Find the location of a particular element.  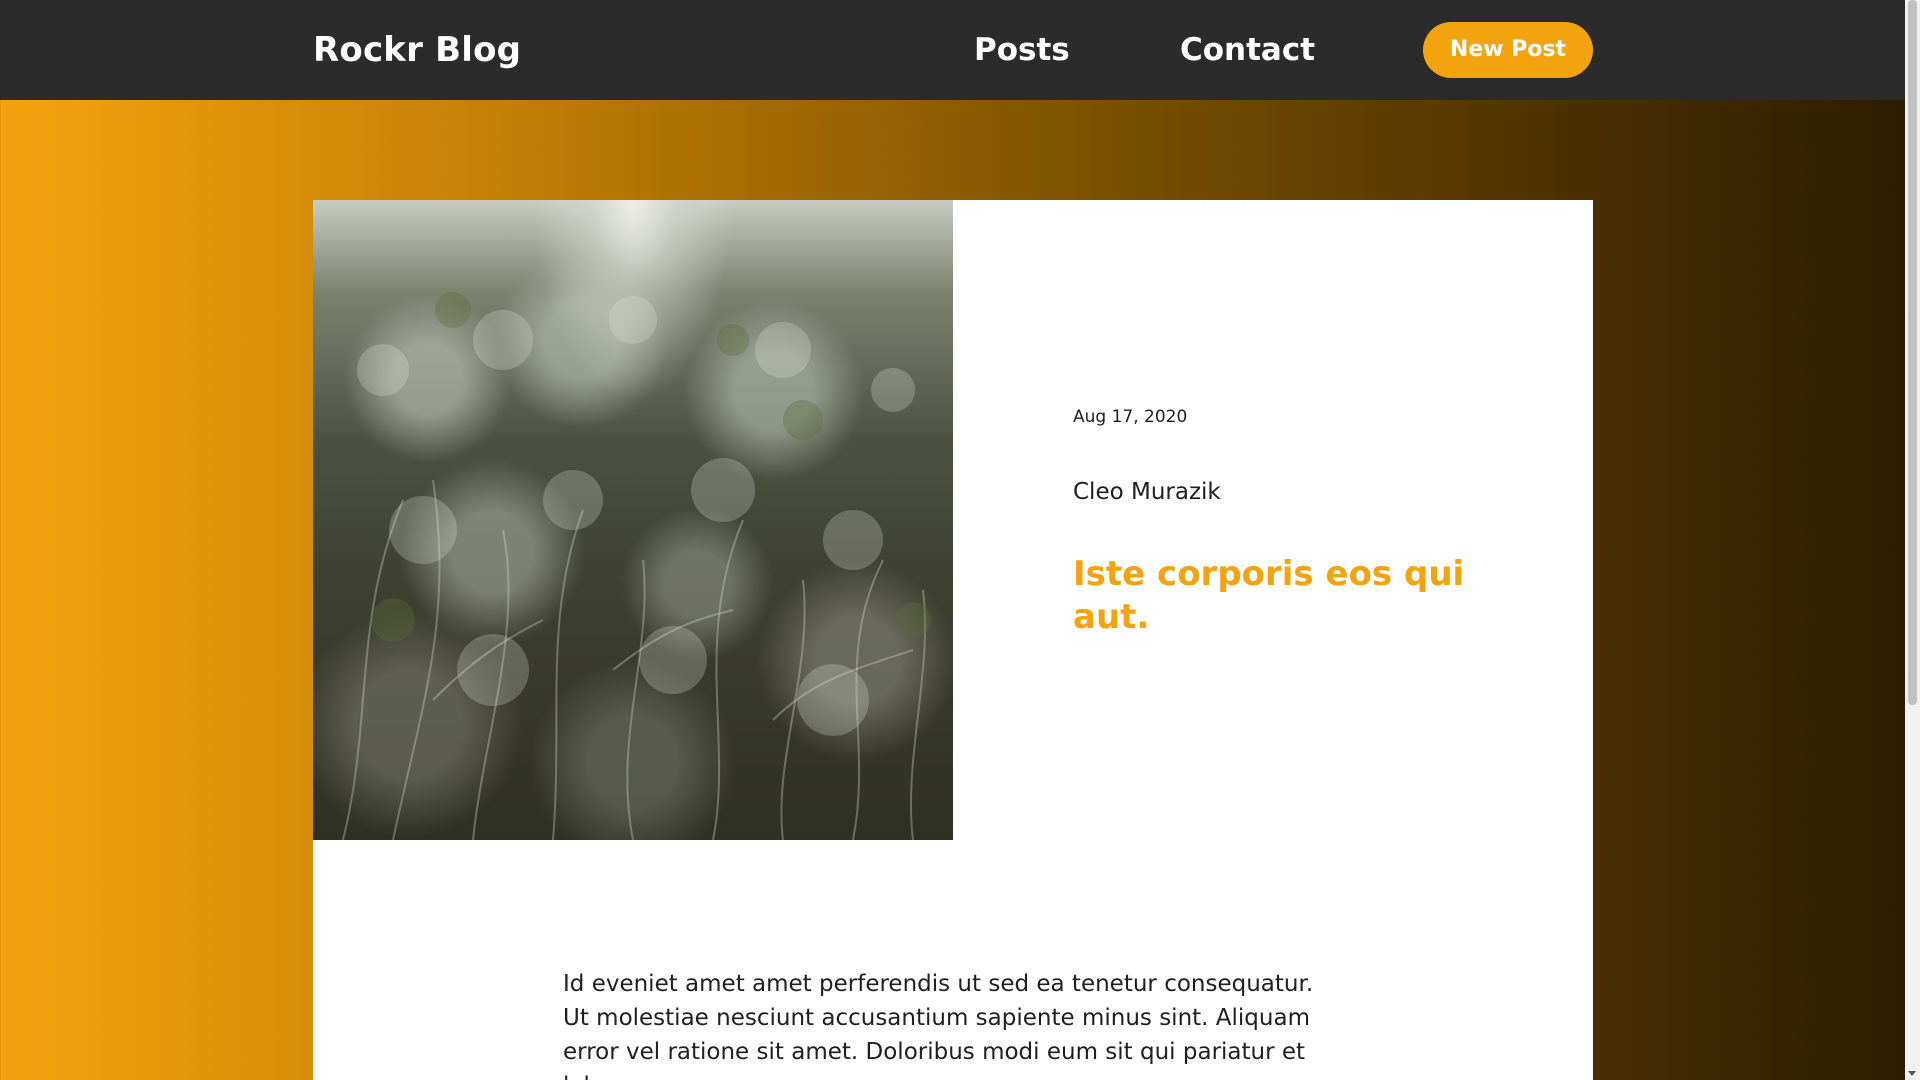

brand-logo: Rockr Blog is located at coordinates (417, 50).